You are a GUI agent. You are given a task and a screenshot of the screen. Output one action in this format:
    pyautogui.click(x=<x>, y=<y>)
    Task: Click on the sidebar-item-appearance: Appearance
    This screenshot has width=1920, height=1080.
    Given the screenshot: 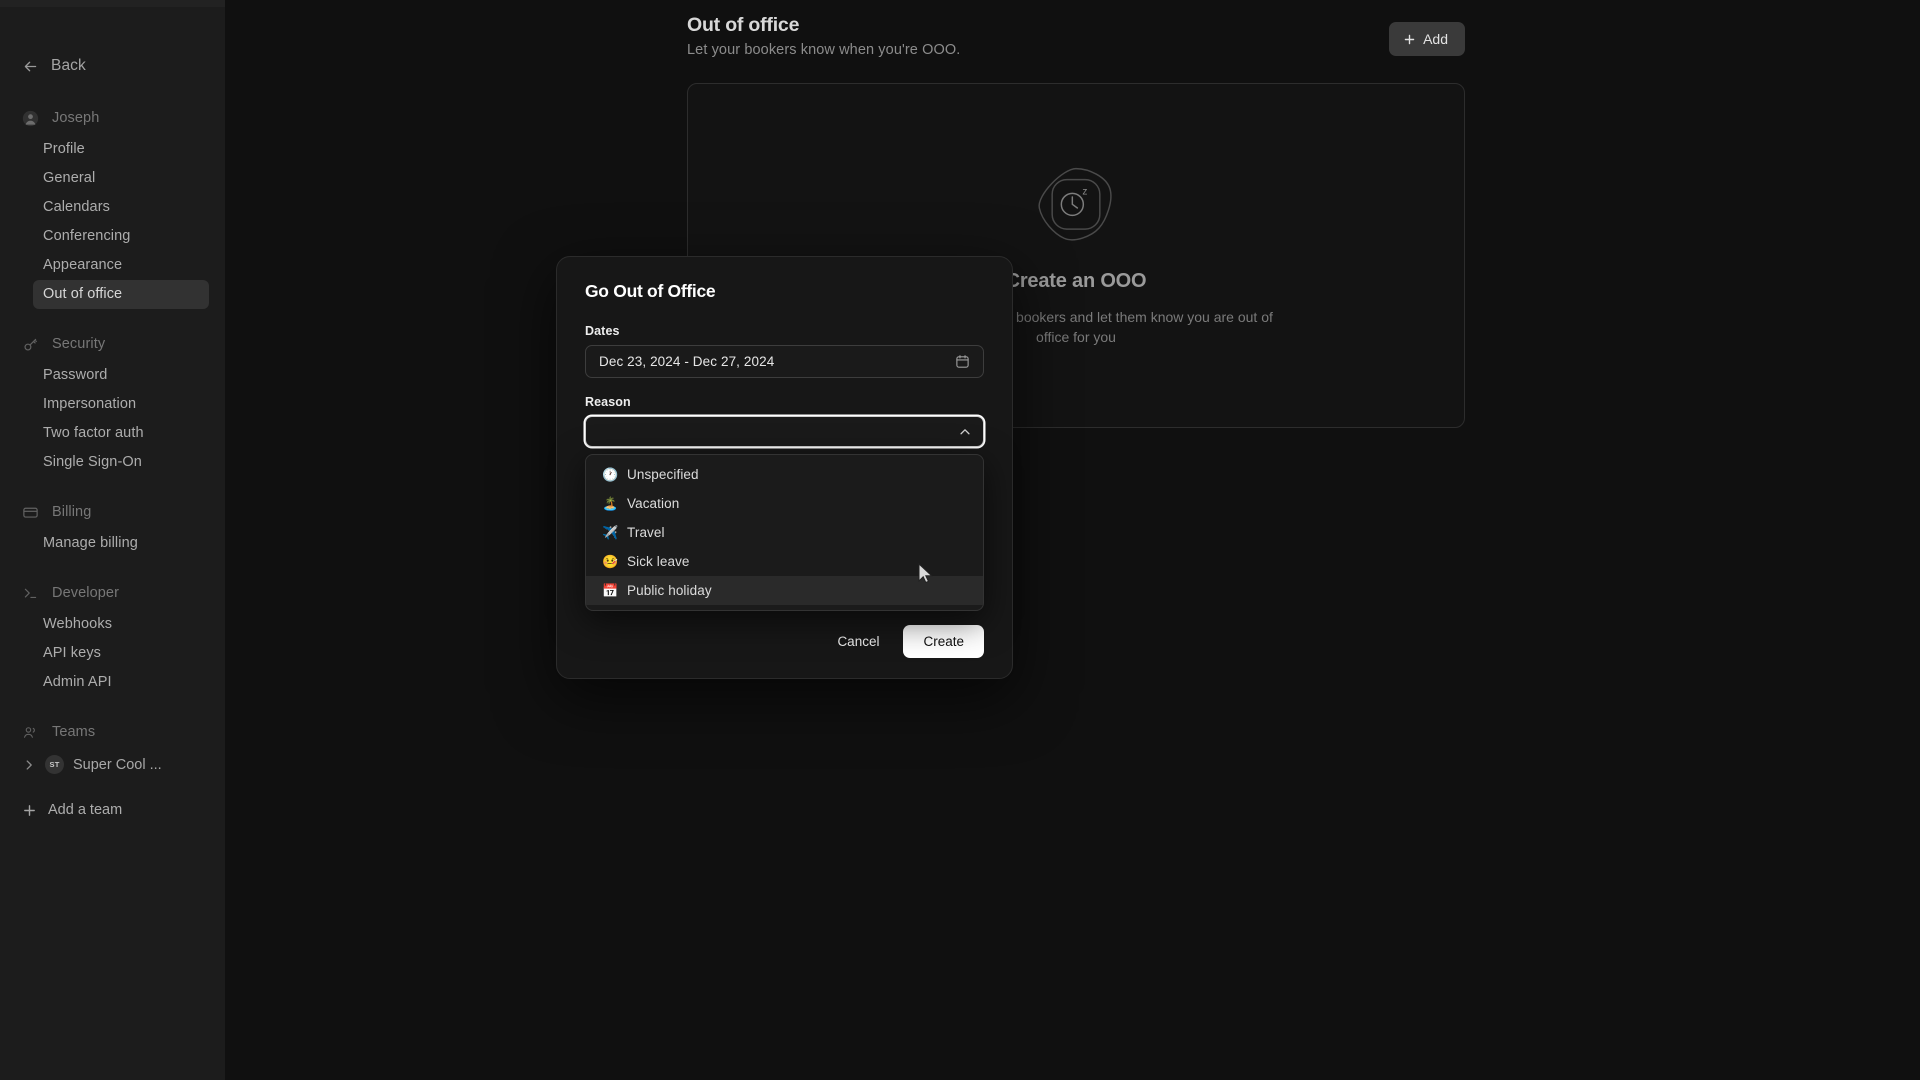 What is the action you would take?
    pyautogui.click(x=121, y=265)
    